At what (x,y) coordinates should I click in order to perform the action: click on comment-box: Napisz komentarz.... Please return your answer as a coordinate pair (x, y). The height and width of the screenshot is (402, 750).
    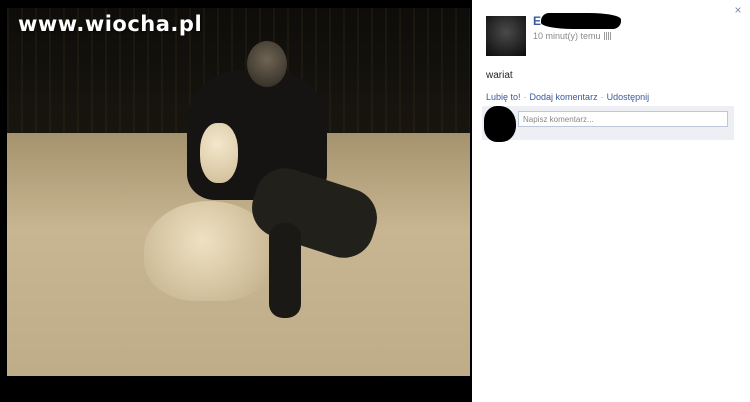
    Looking at the image, I should click on (608, 124).